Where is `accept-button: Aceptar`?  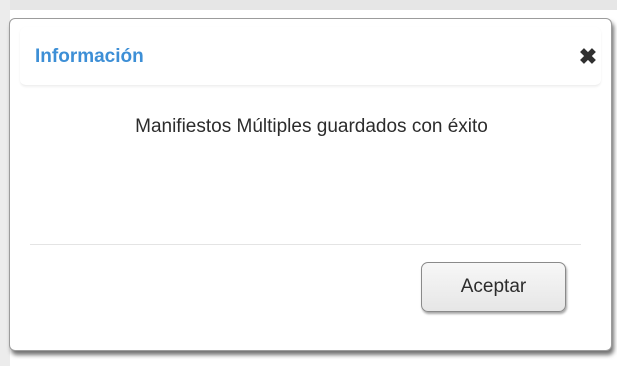
accept-button: Aceptar is located at coordinates (493, 287).